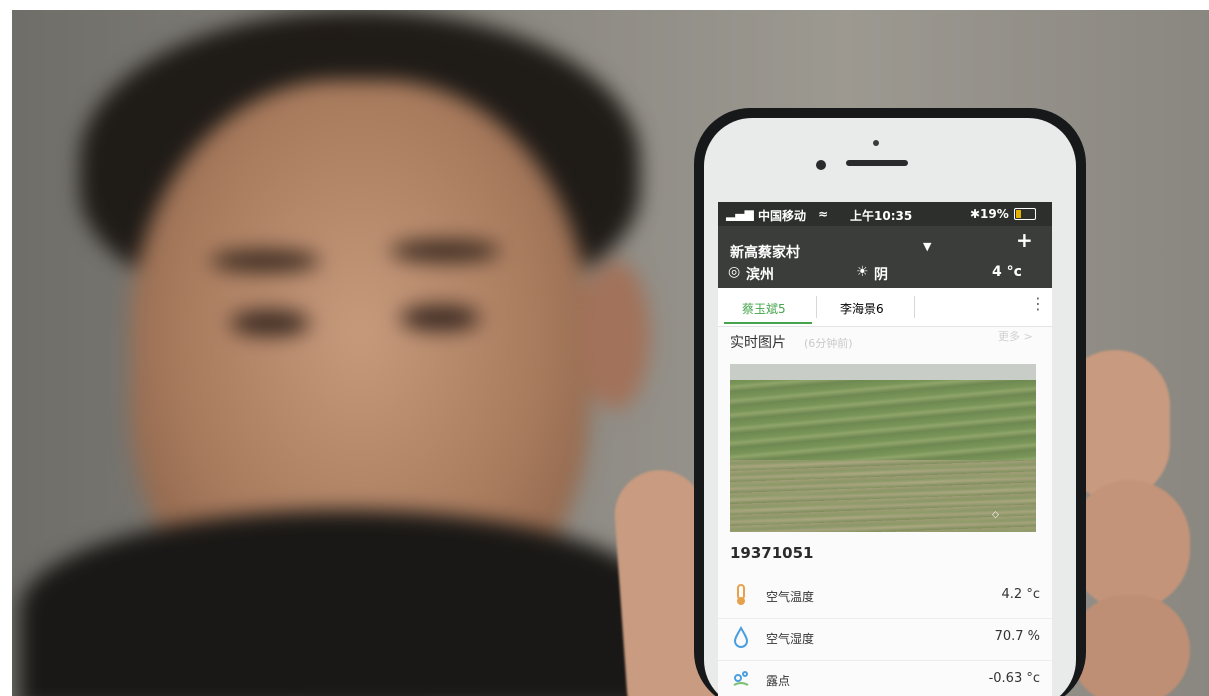 This screenshot has height=696, width=1209. What do you see at coordinates (885, 307) in the screenshot?
I see `station-tabs: 蔡玉斌5 李海景6 ⋮` at bounding box center [885, 307].